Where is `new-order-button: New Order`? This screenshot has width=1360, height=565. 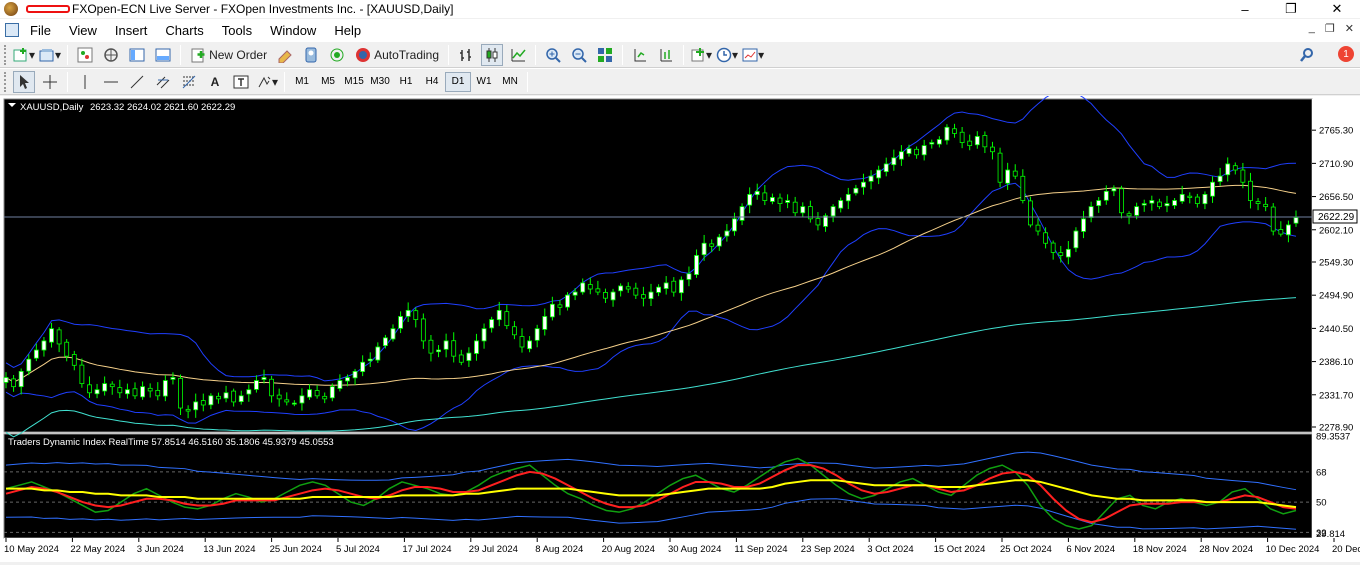
new-order-button: New Order is located at coordinates (228, 55).